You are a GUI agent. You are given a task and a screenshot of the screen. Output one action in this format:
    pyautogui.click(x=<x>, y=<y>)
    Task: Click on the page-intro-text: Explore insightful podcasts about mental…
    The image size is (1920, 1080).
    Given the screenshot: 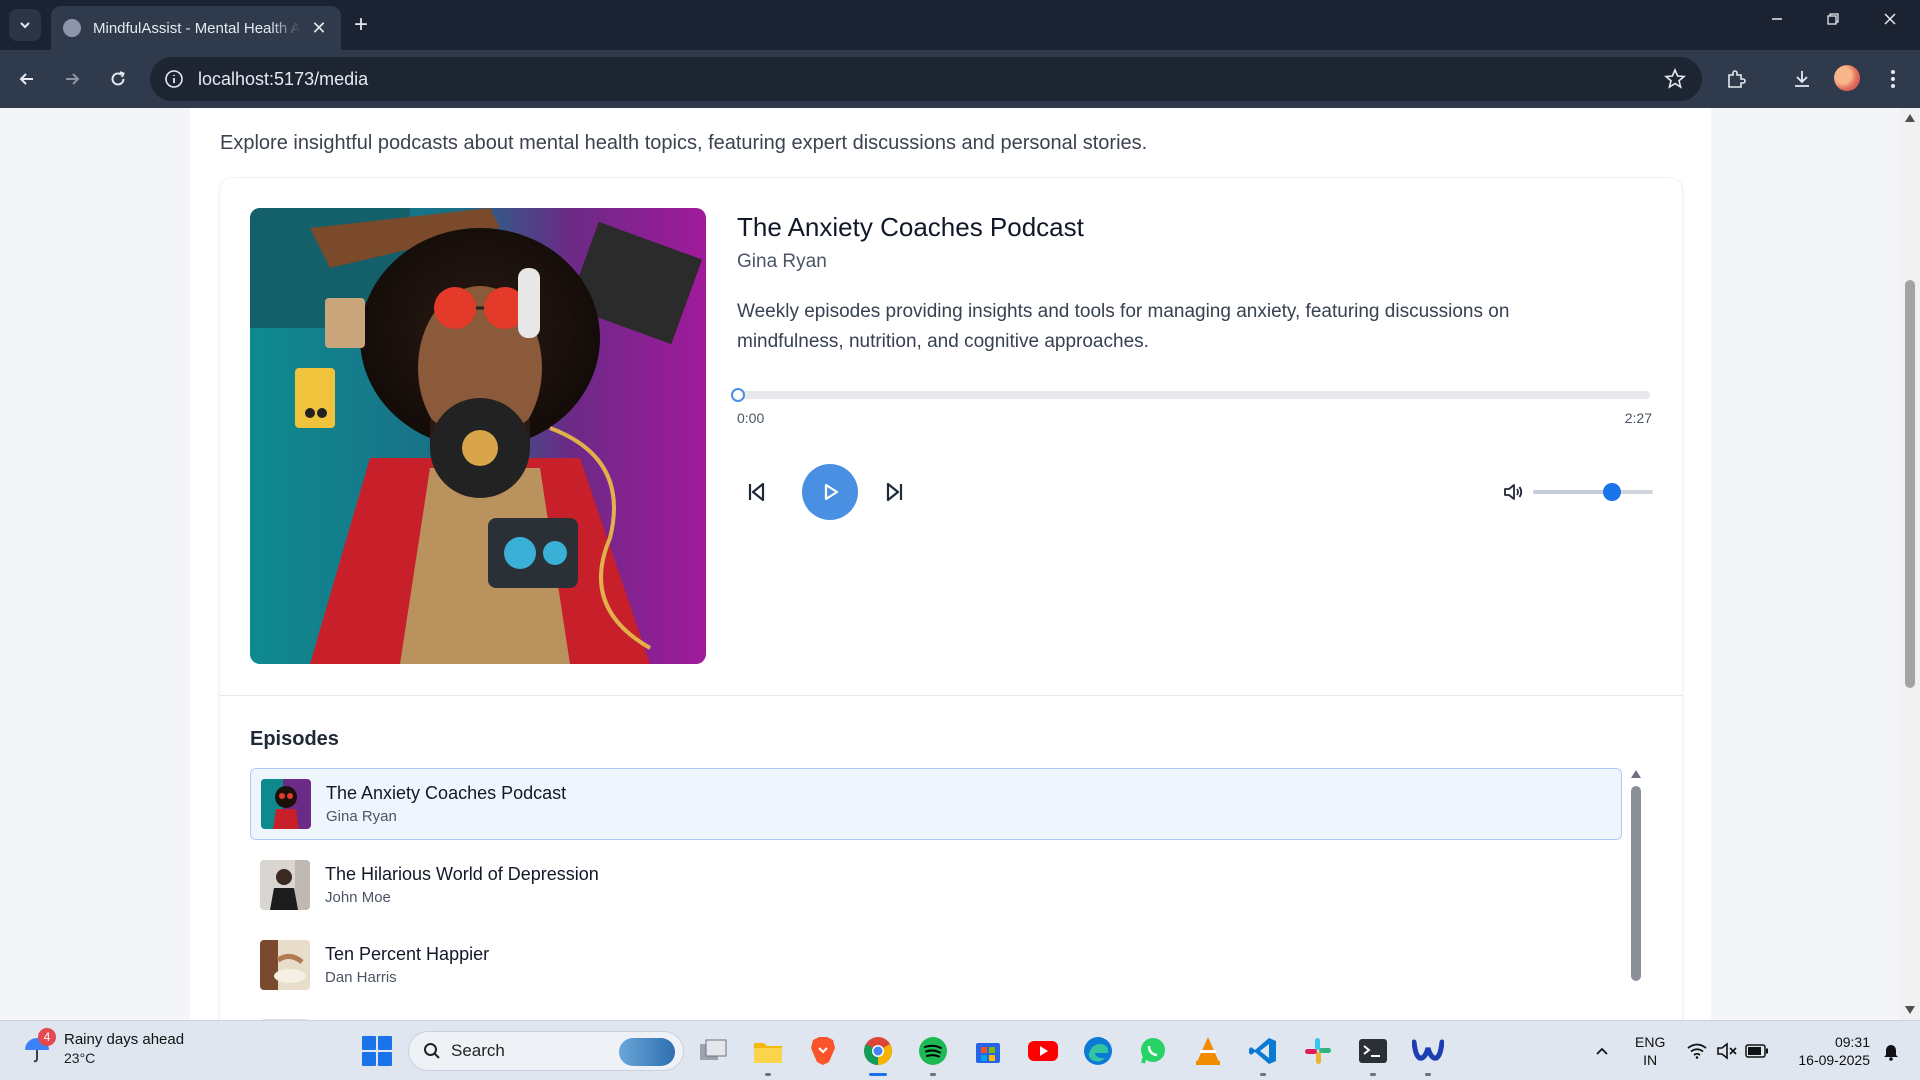 What is the action you would take?
    pyautogui.click(x=684, y=143)
    